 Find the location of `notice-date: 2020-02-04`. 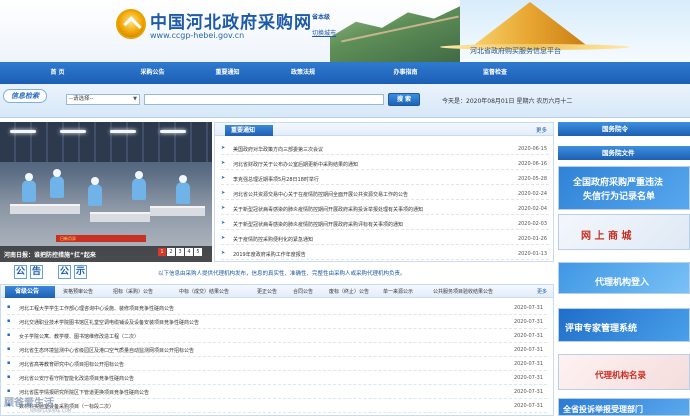

notice-date: 2020-02-04 is located at coordinates (532, 209).